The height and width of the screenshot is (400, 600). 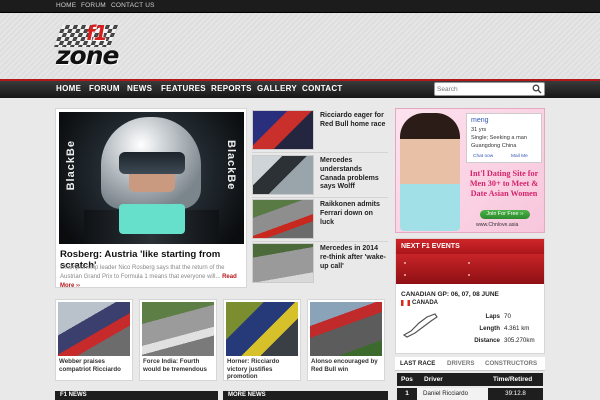 I want to click on ad-chat-button: Chat now, so click(x=483, y=156).